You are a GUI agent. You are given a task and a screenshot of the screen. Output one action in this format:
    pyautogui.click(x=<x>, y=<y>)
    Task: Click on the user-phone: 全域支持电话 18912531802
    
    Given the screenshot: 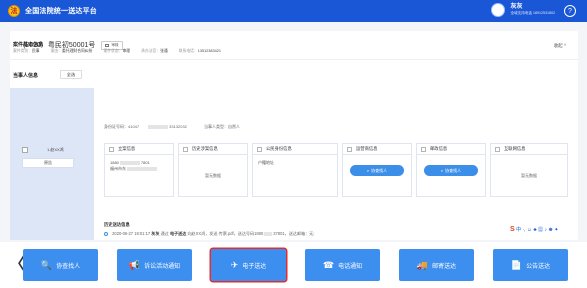 What is the action you would take?
    pyautogui.click(x=532, y=13)
    